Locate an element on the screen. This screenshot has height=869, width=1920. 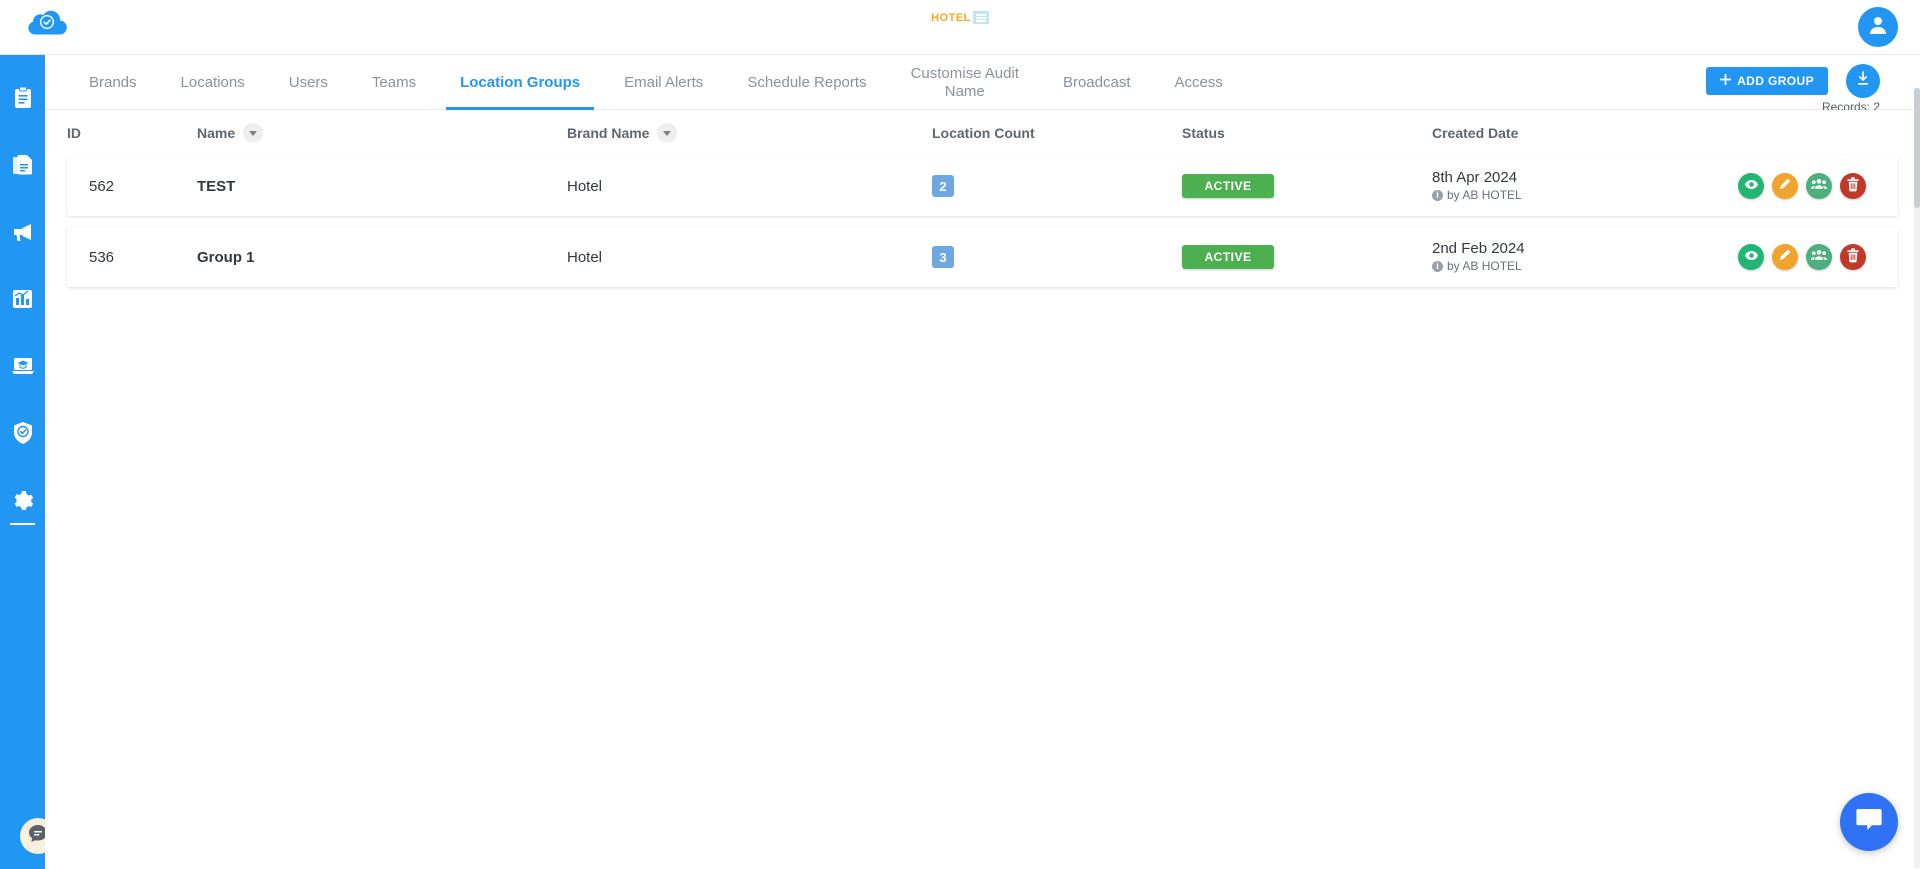
tab-teams: Teams is located at coordinates (394, 82).